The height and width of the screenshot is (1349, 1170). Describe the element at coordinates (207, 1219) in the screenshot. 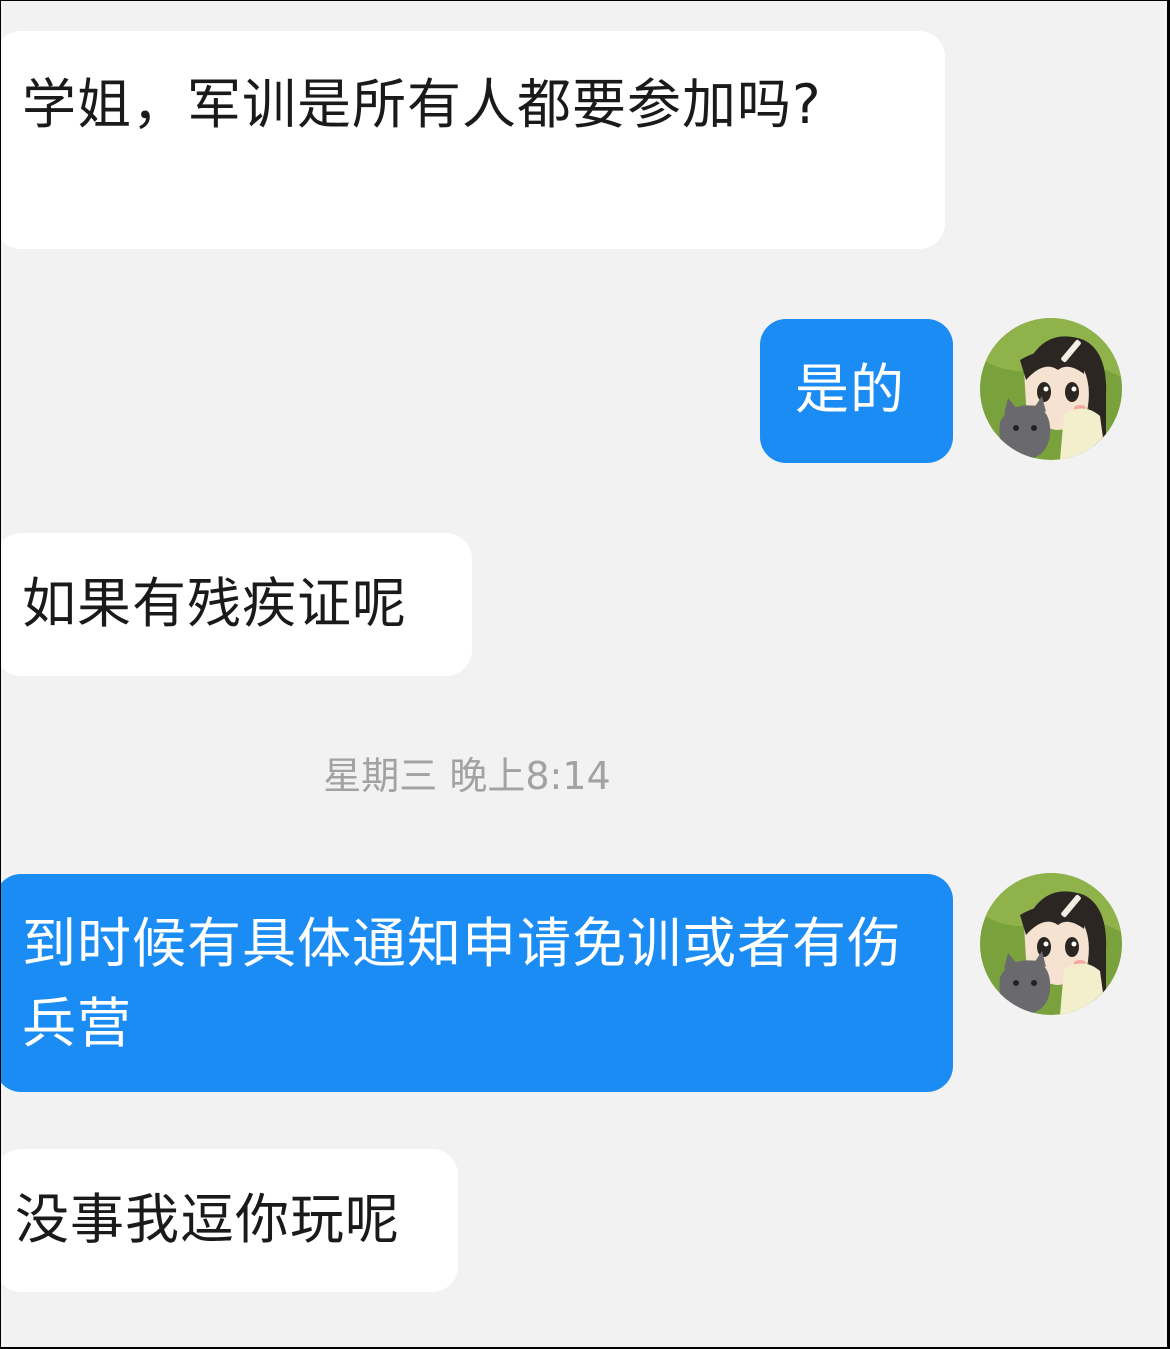

I see `message-text: 没事我逗你玩呢` at that location.